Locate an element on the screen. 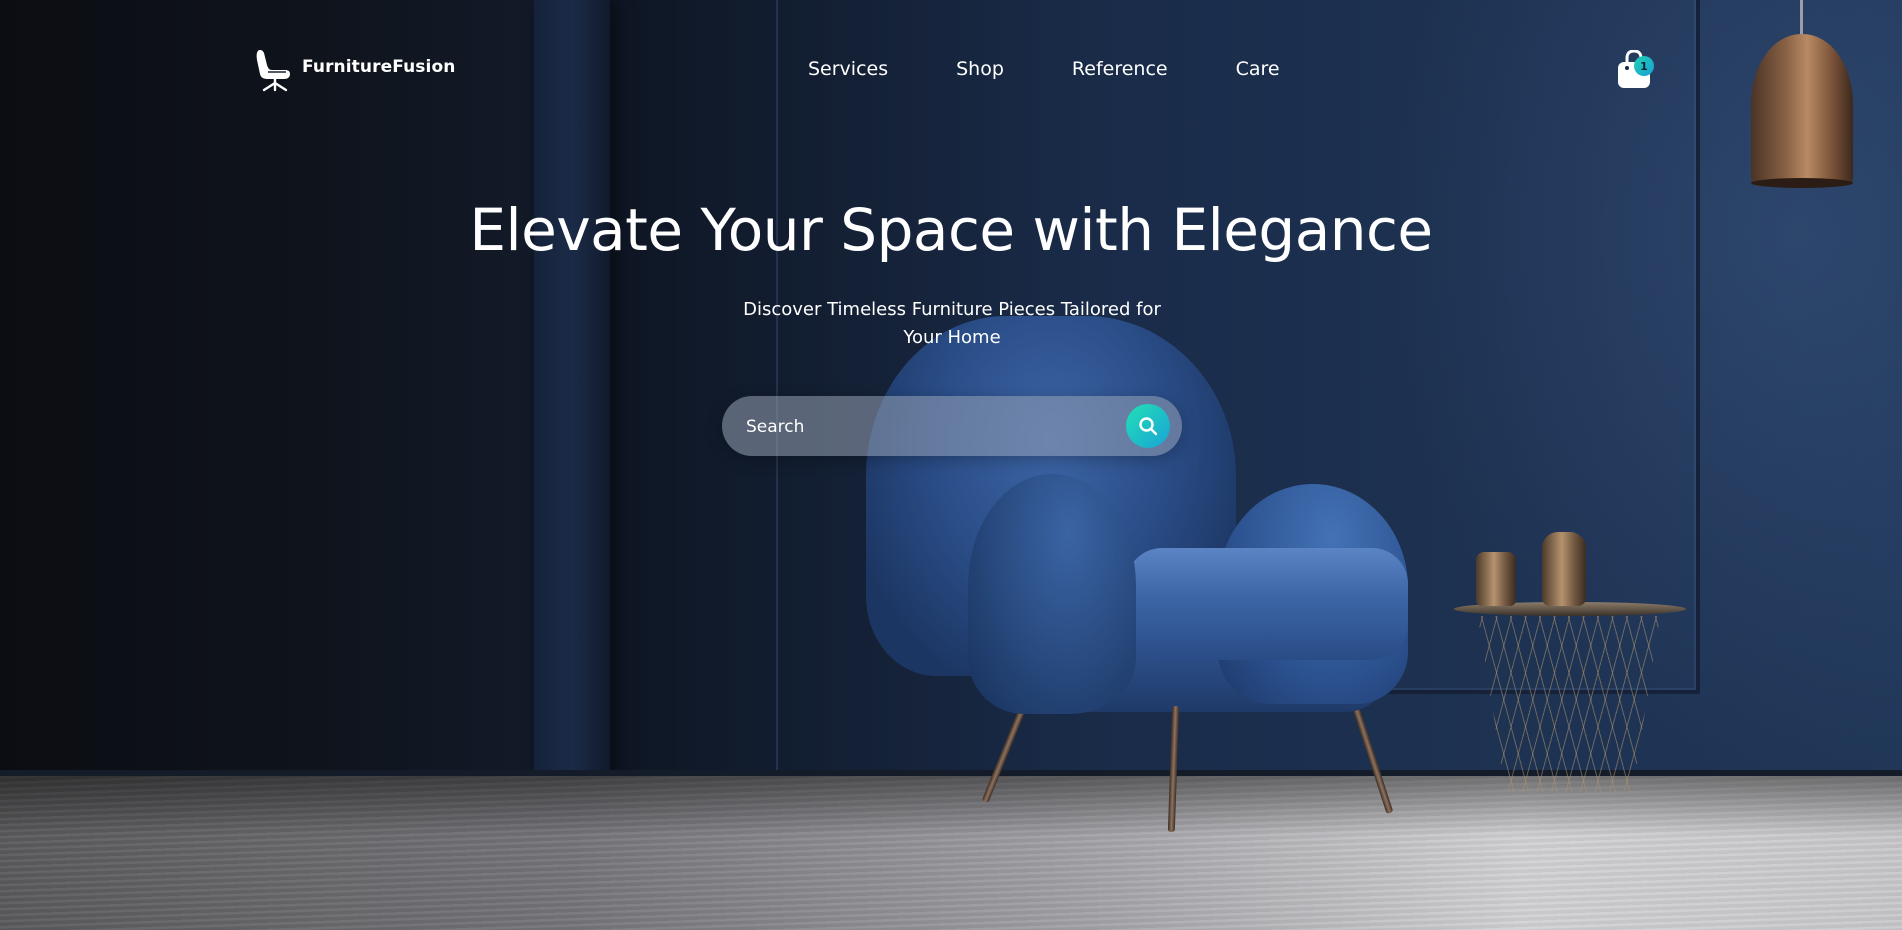 The width and height of the screenshot is (1902, 930). armchair-seat is located at coordinates (1267, 604).